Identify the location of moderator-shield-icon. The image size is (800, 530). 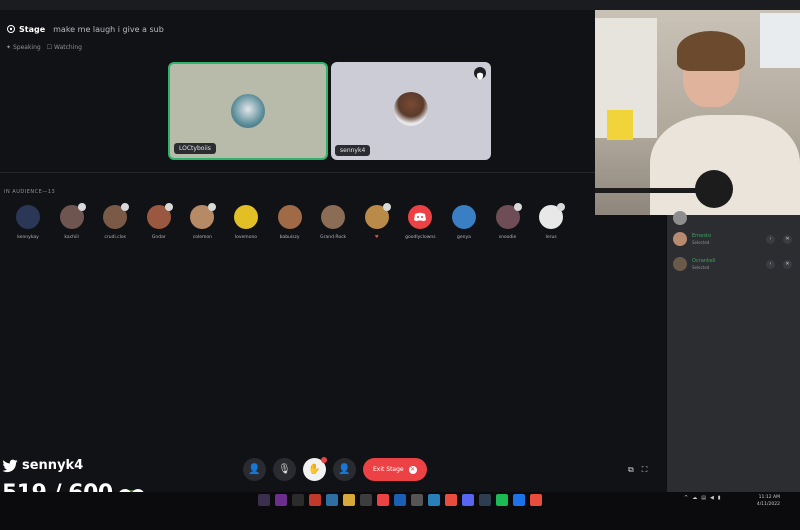
(480, 73).